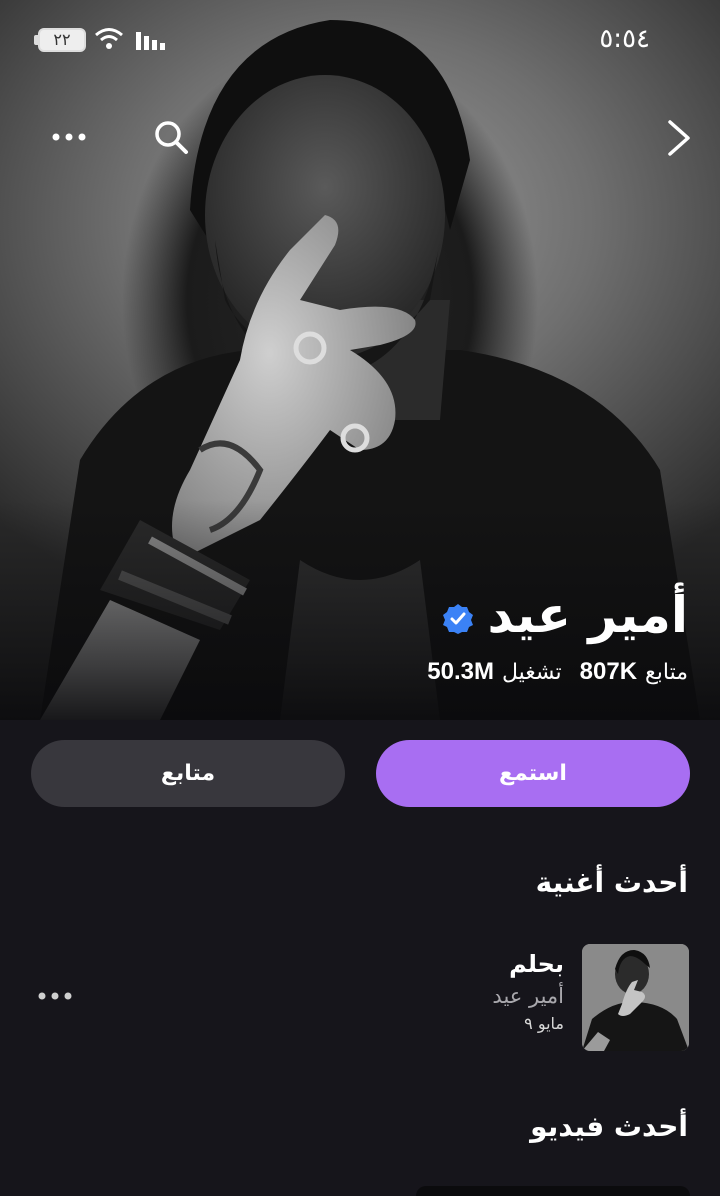  I want to click on followers-stat: متابع 807K, so click(634, 672).